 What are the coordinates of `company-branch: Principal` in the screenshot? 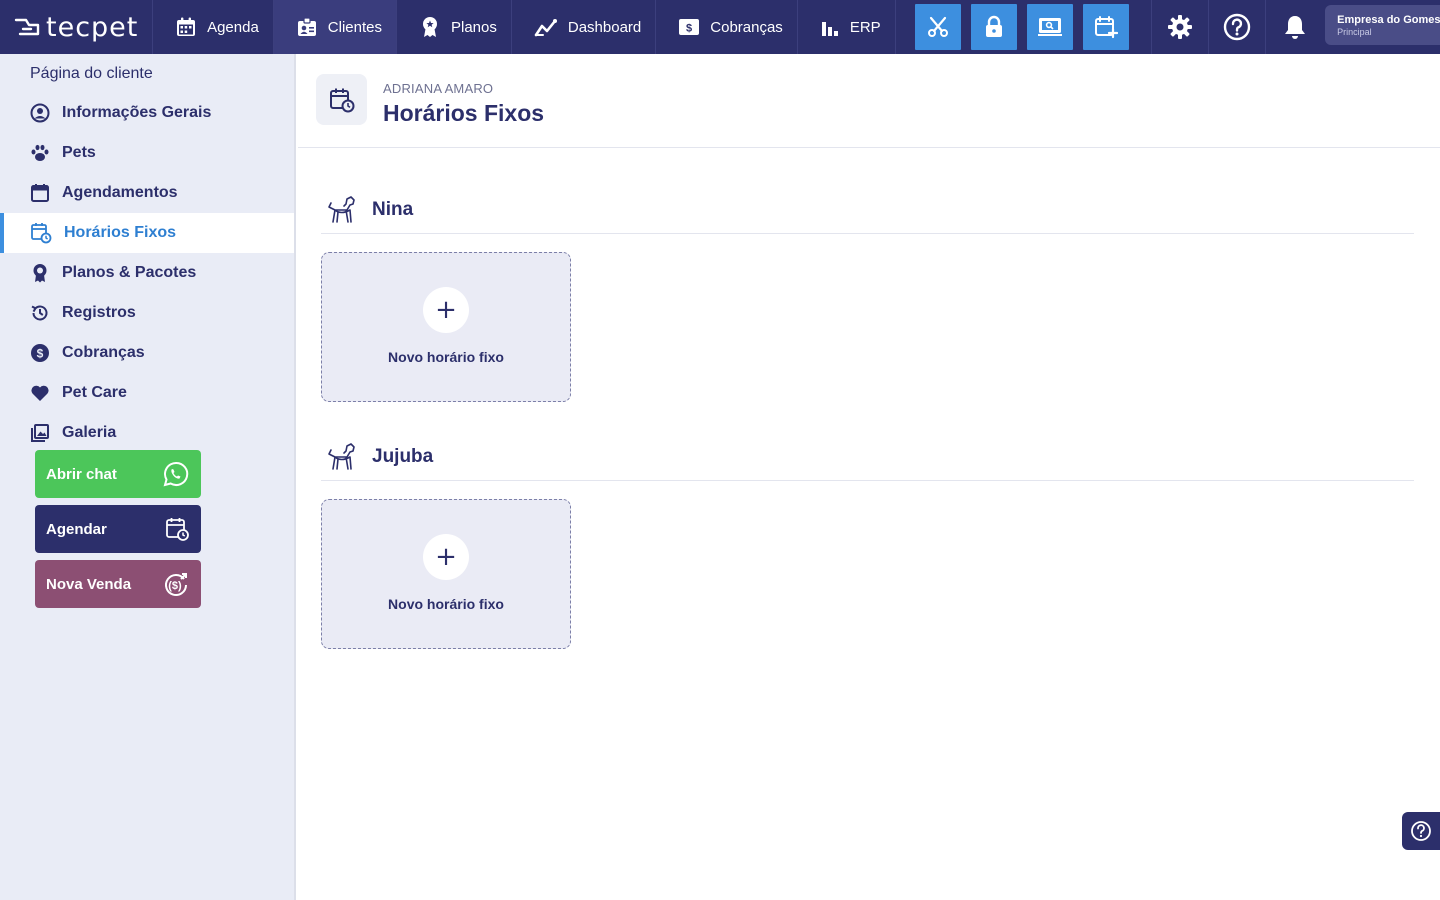 It's located at (1354, 32).